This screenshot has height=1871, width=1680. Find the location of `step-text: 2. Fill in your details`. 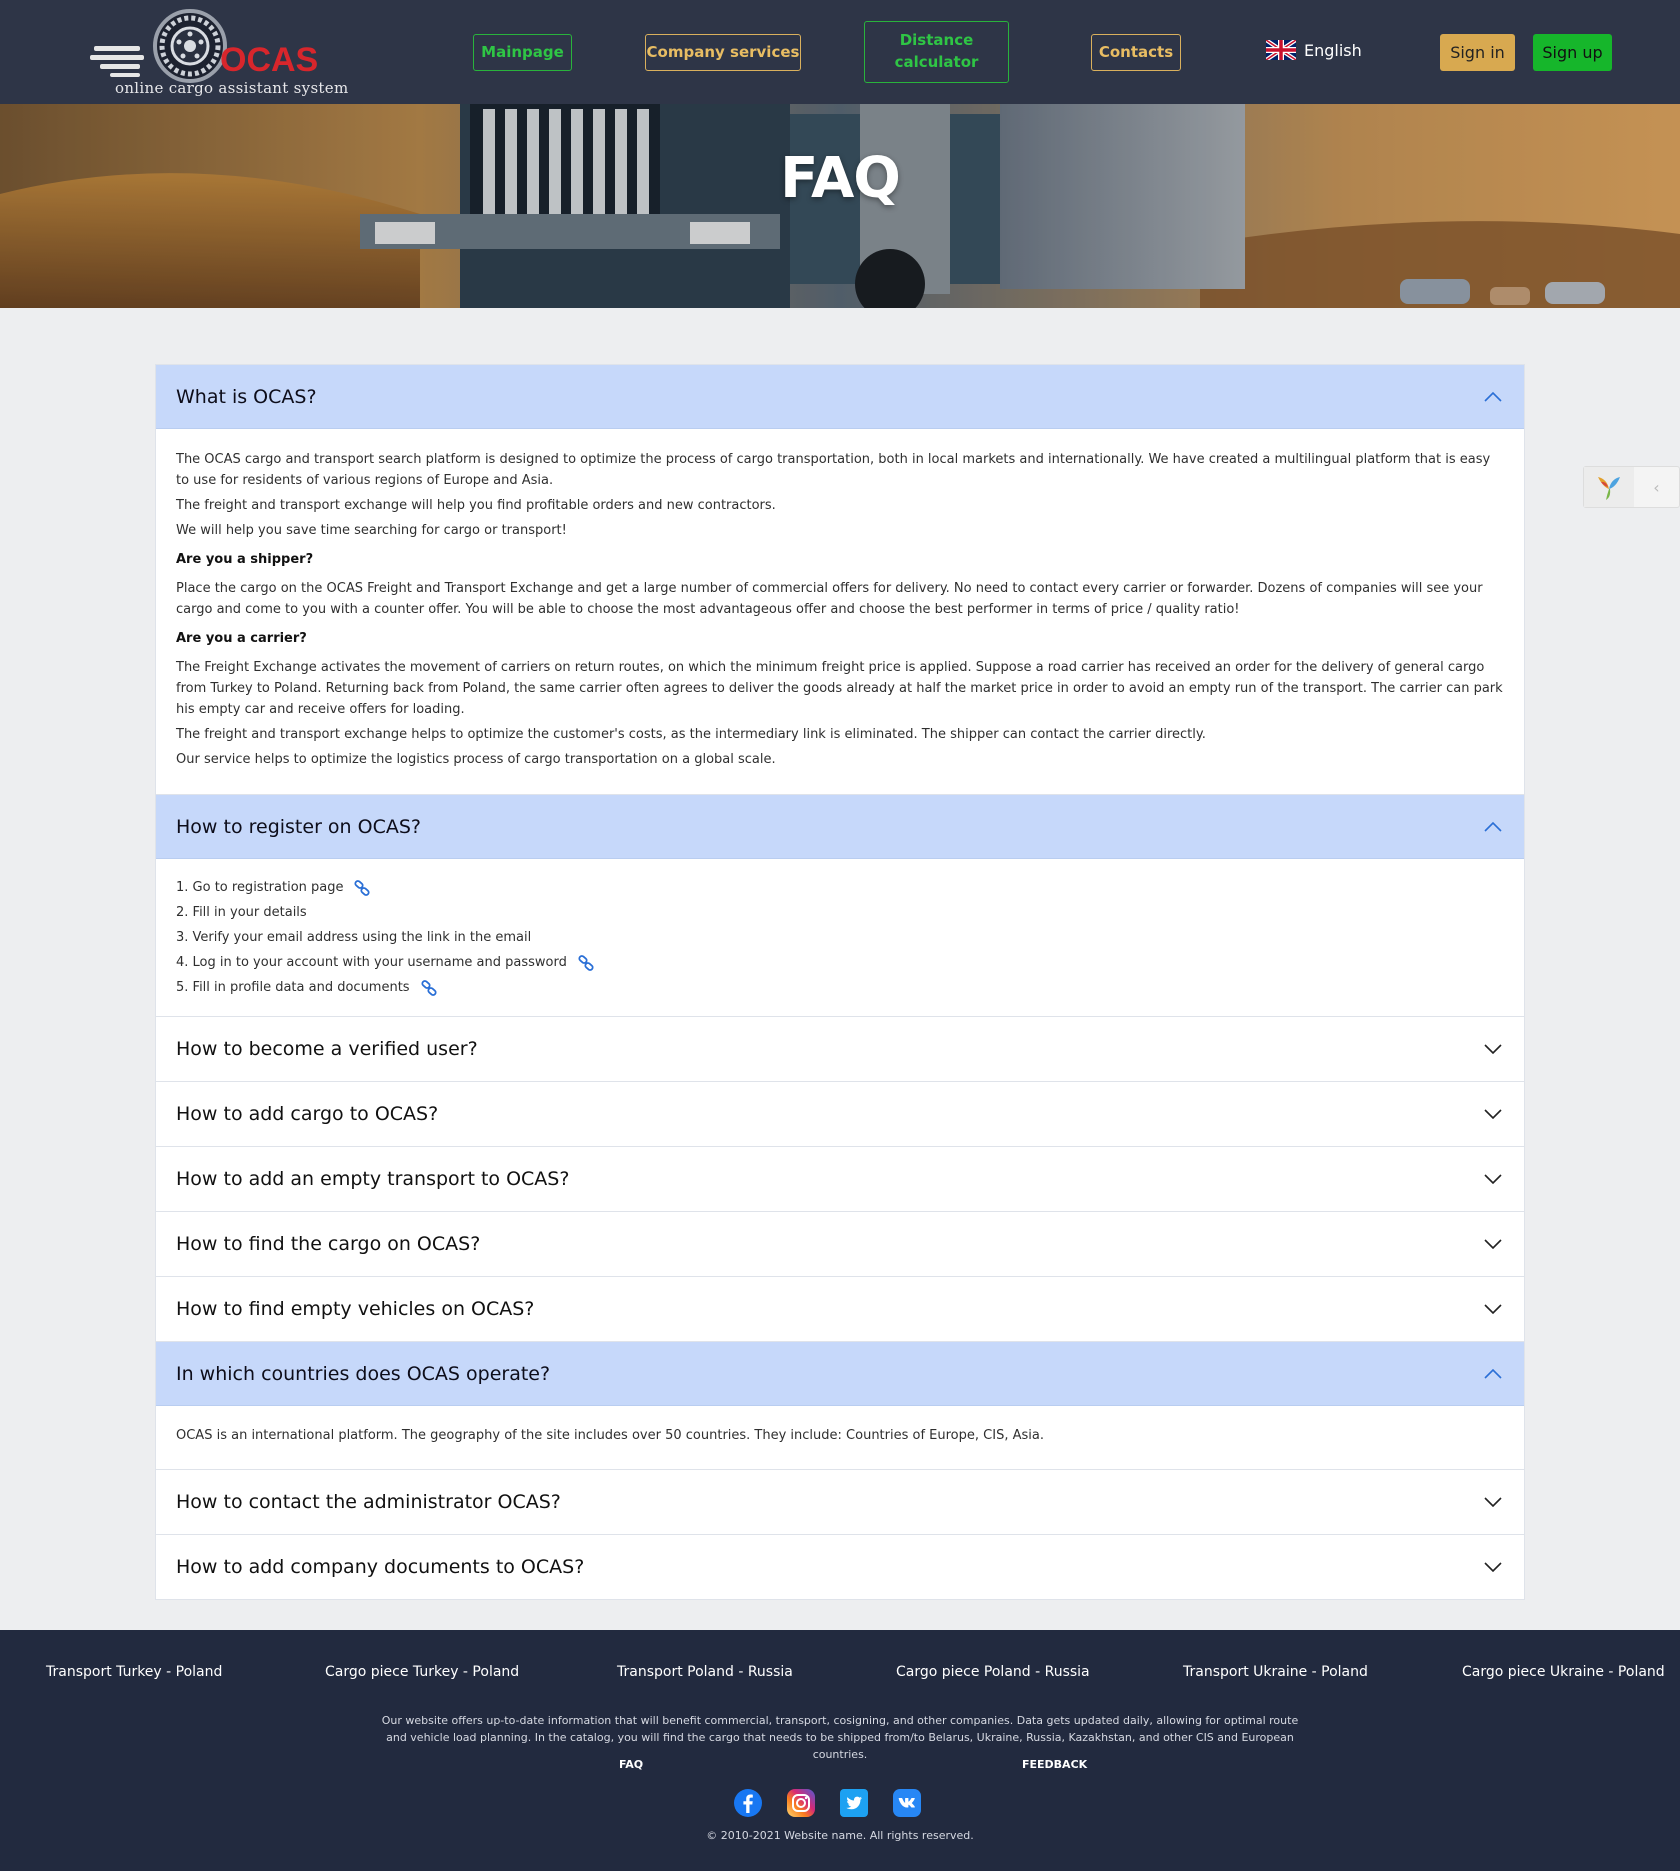

step-text: 2. Fill in your details is located at coordinates (241, 912).